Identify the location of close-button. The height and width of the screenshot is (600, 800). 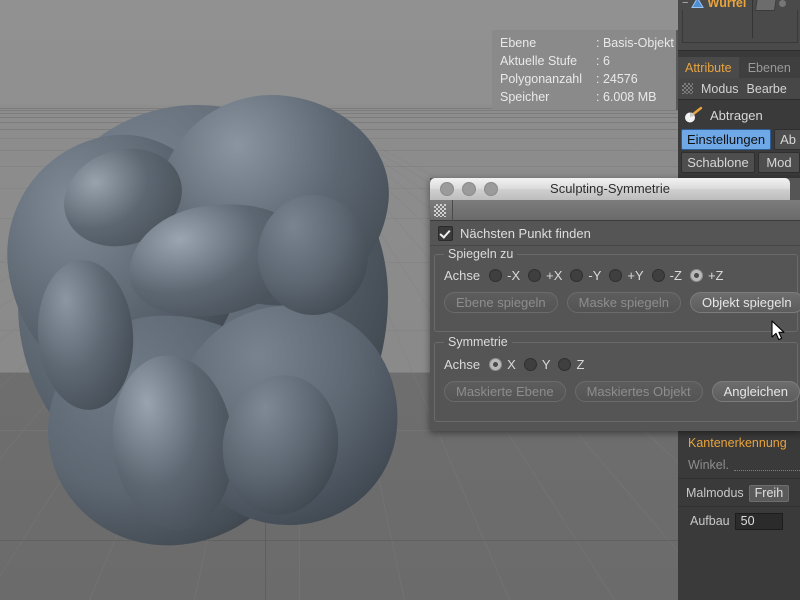
(447, 189).